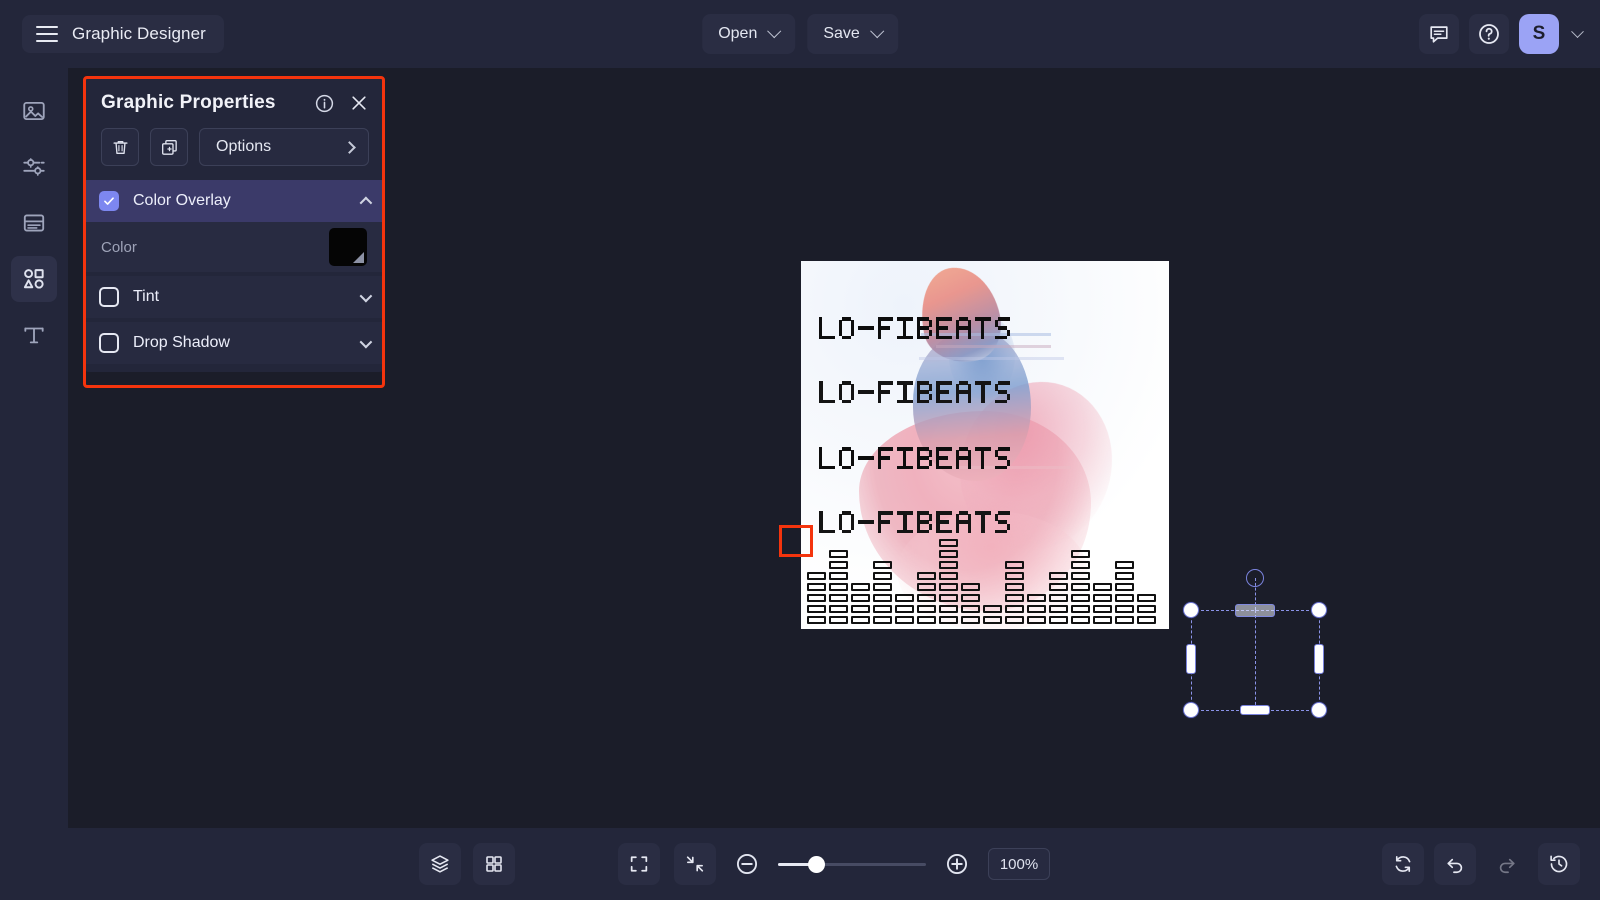 The height and width of the screenshot is (900, 1600). I want to click on redo-icon, so click(1507, 866).